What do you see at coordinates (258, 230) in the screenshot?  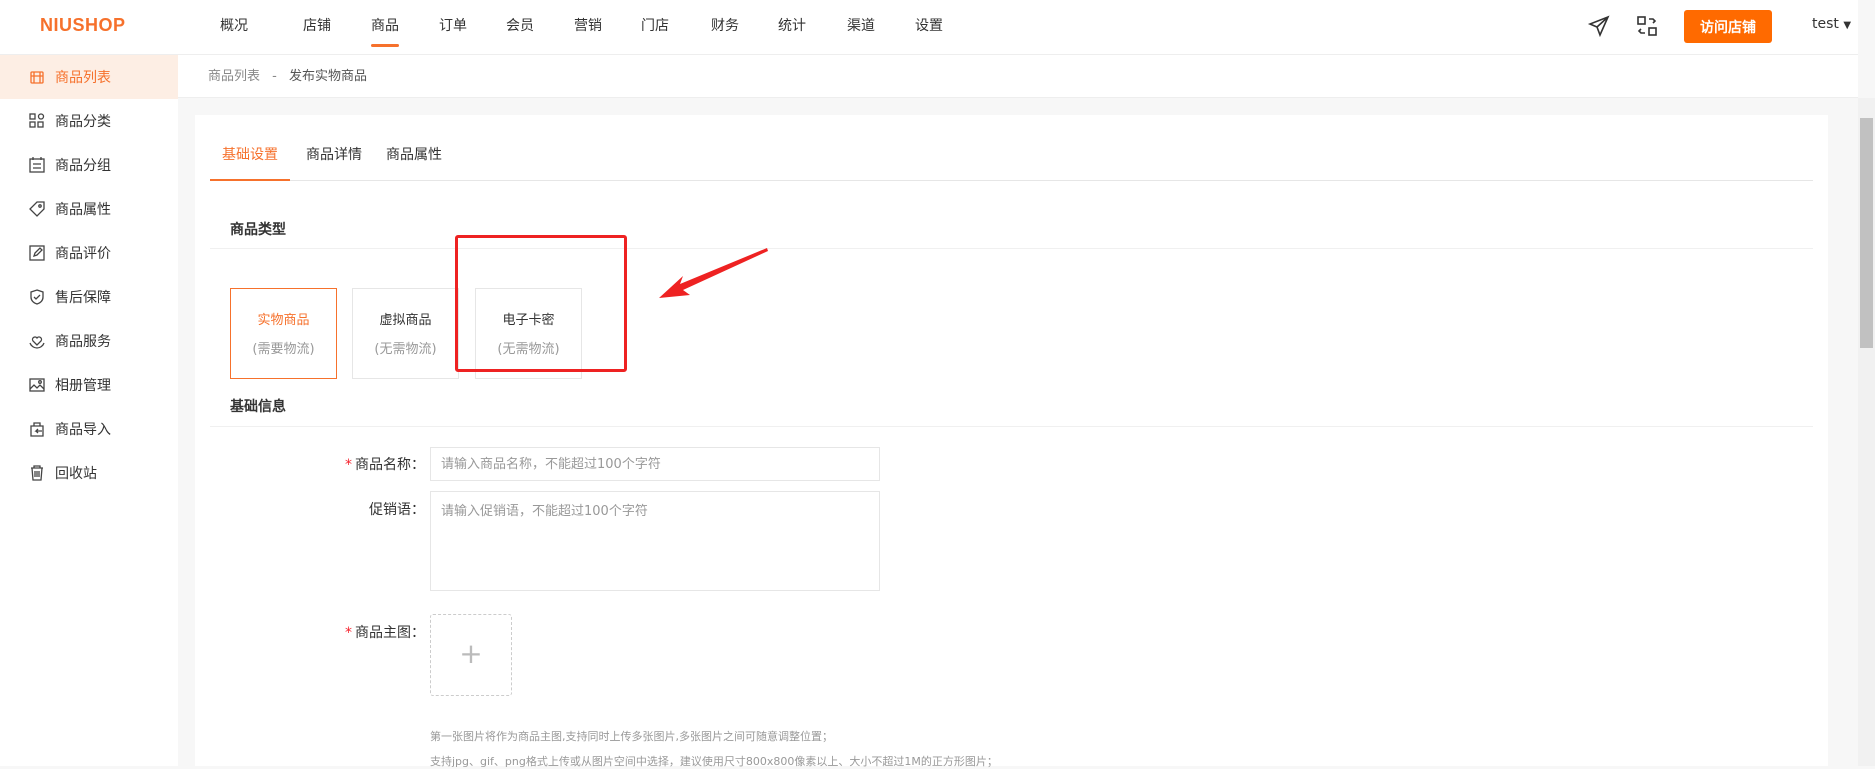 I see `goods-type-heading: 商品类型` at bounding box center [258, 230].